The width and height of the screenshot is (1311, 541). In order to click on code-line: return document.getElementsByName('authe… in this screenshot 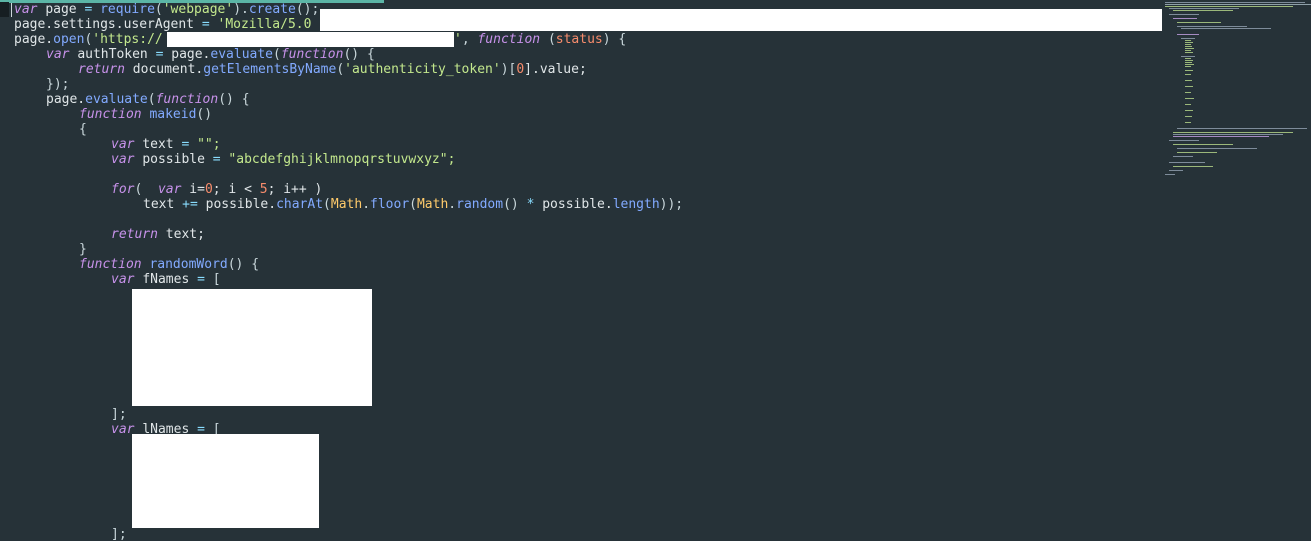, I will do `click(332, 69)`.